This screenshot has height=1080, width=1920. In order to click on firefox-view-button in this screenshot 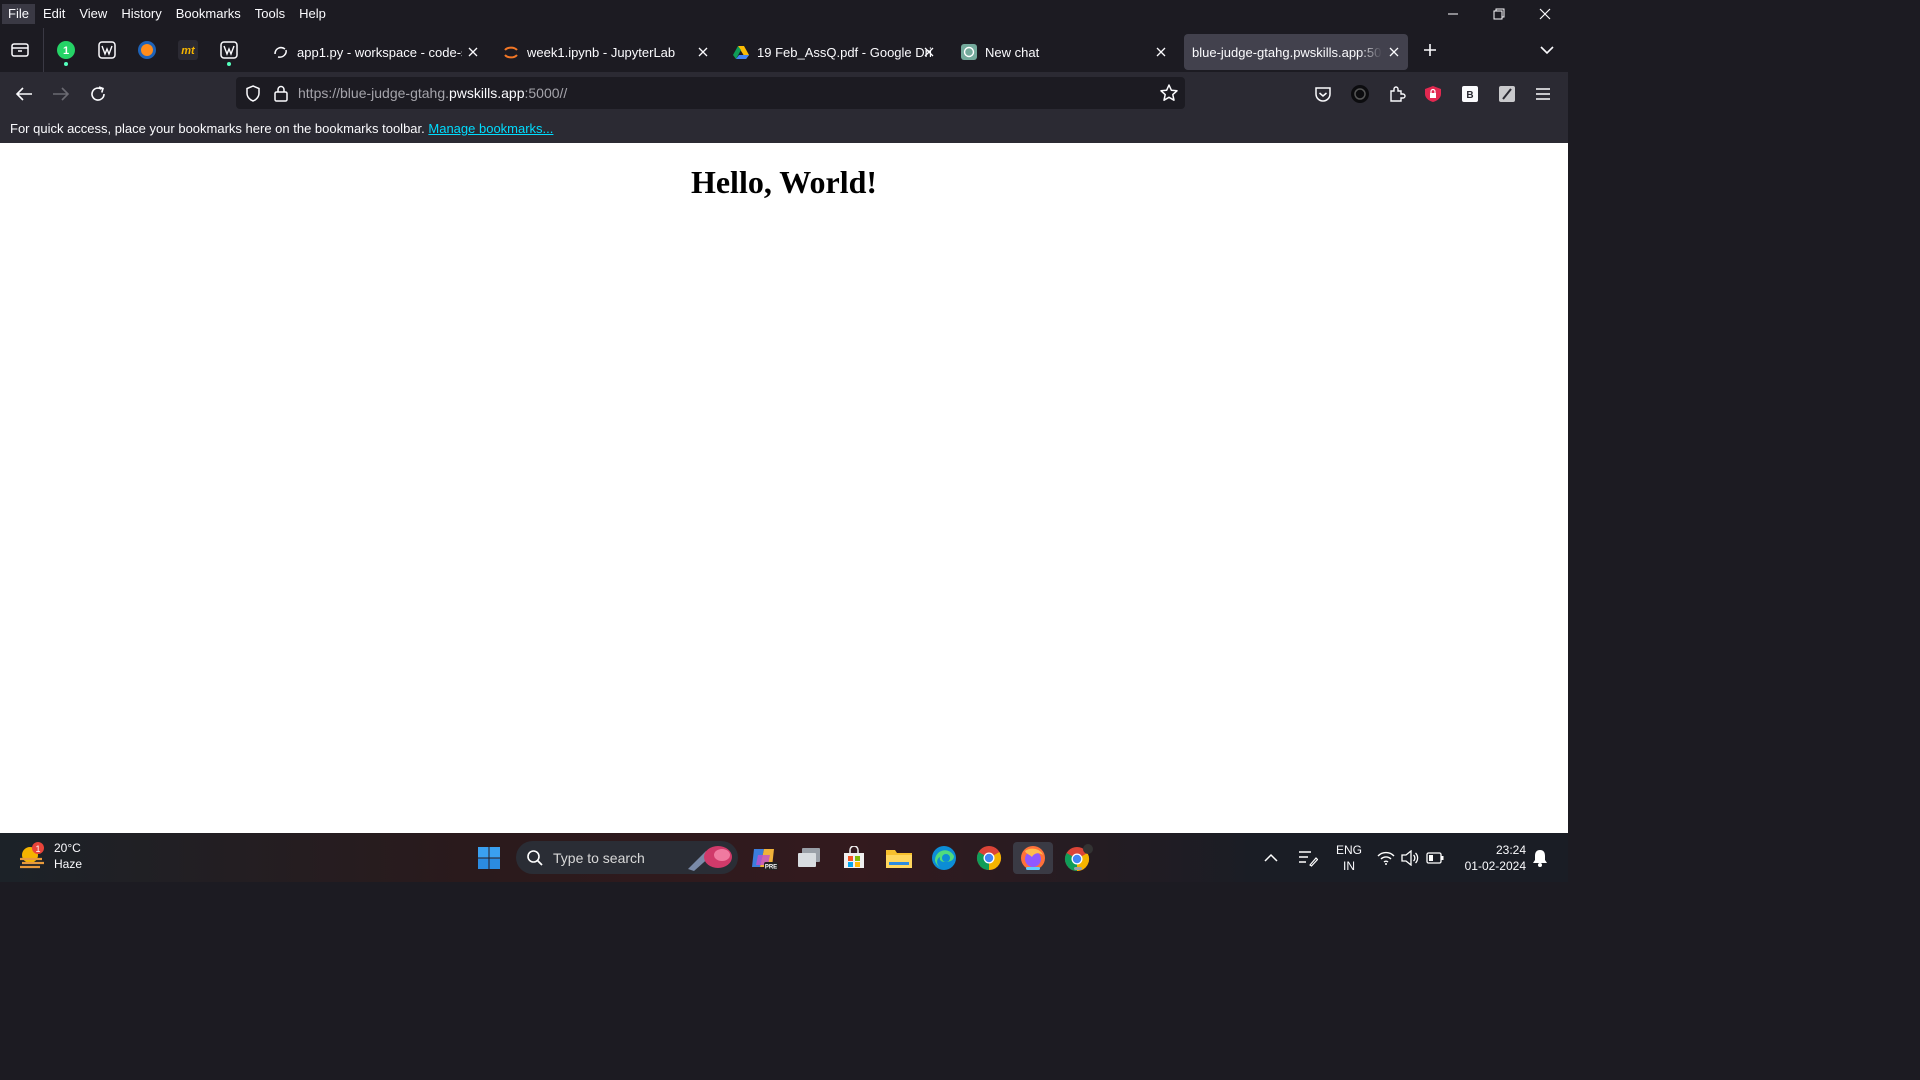, I will do `click(20, 50)`.